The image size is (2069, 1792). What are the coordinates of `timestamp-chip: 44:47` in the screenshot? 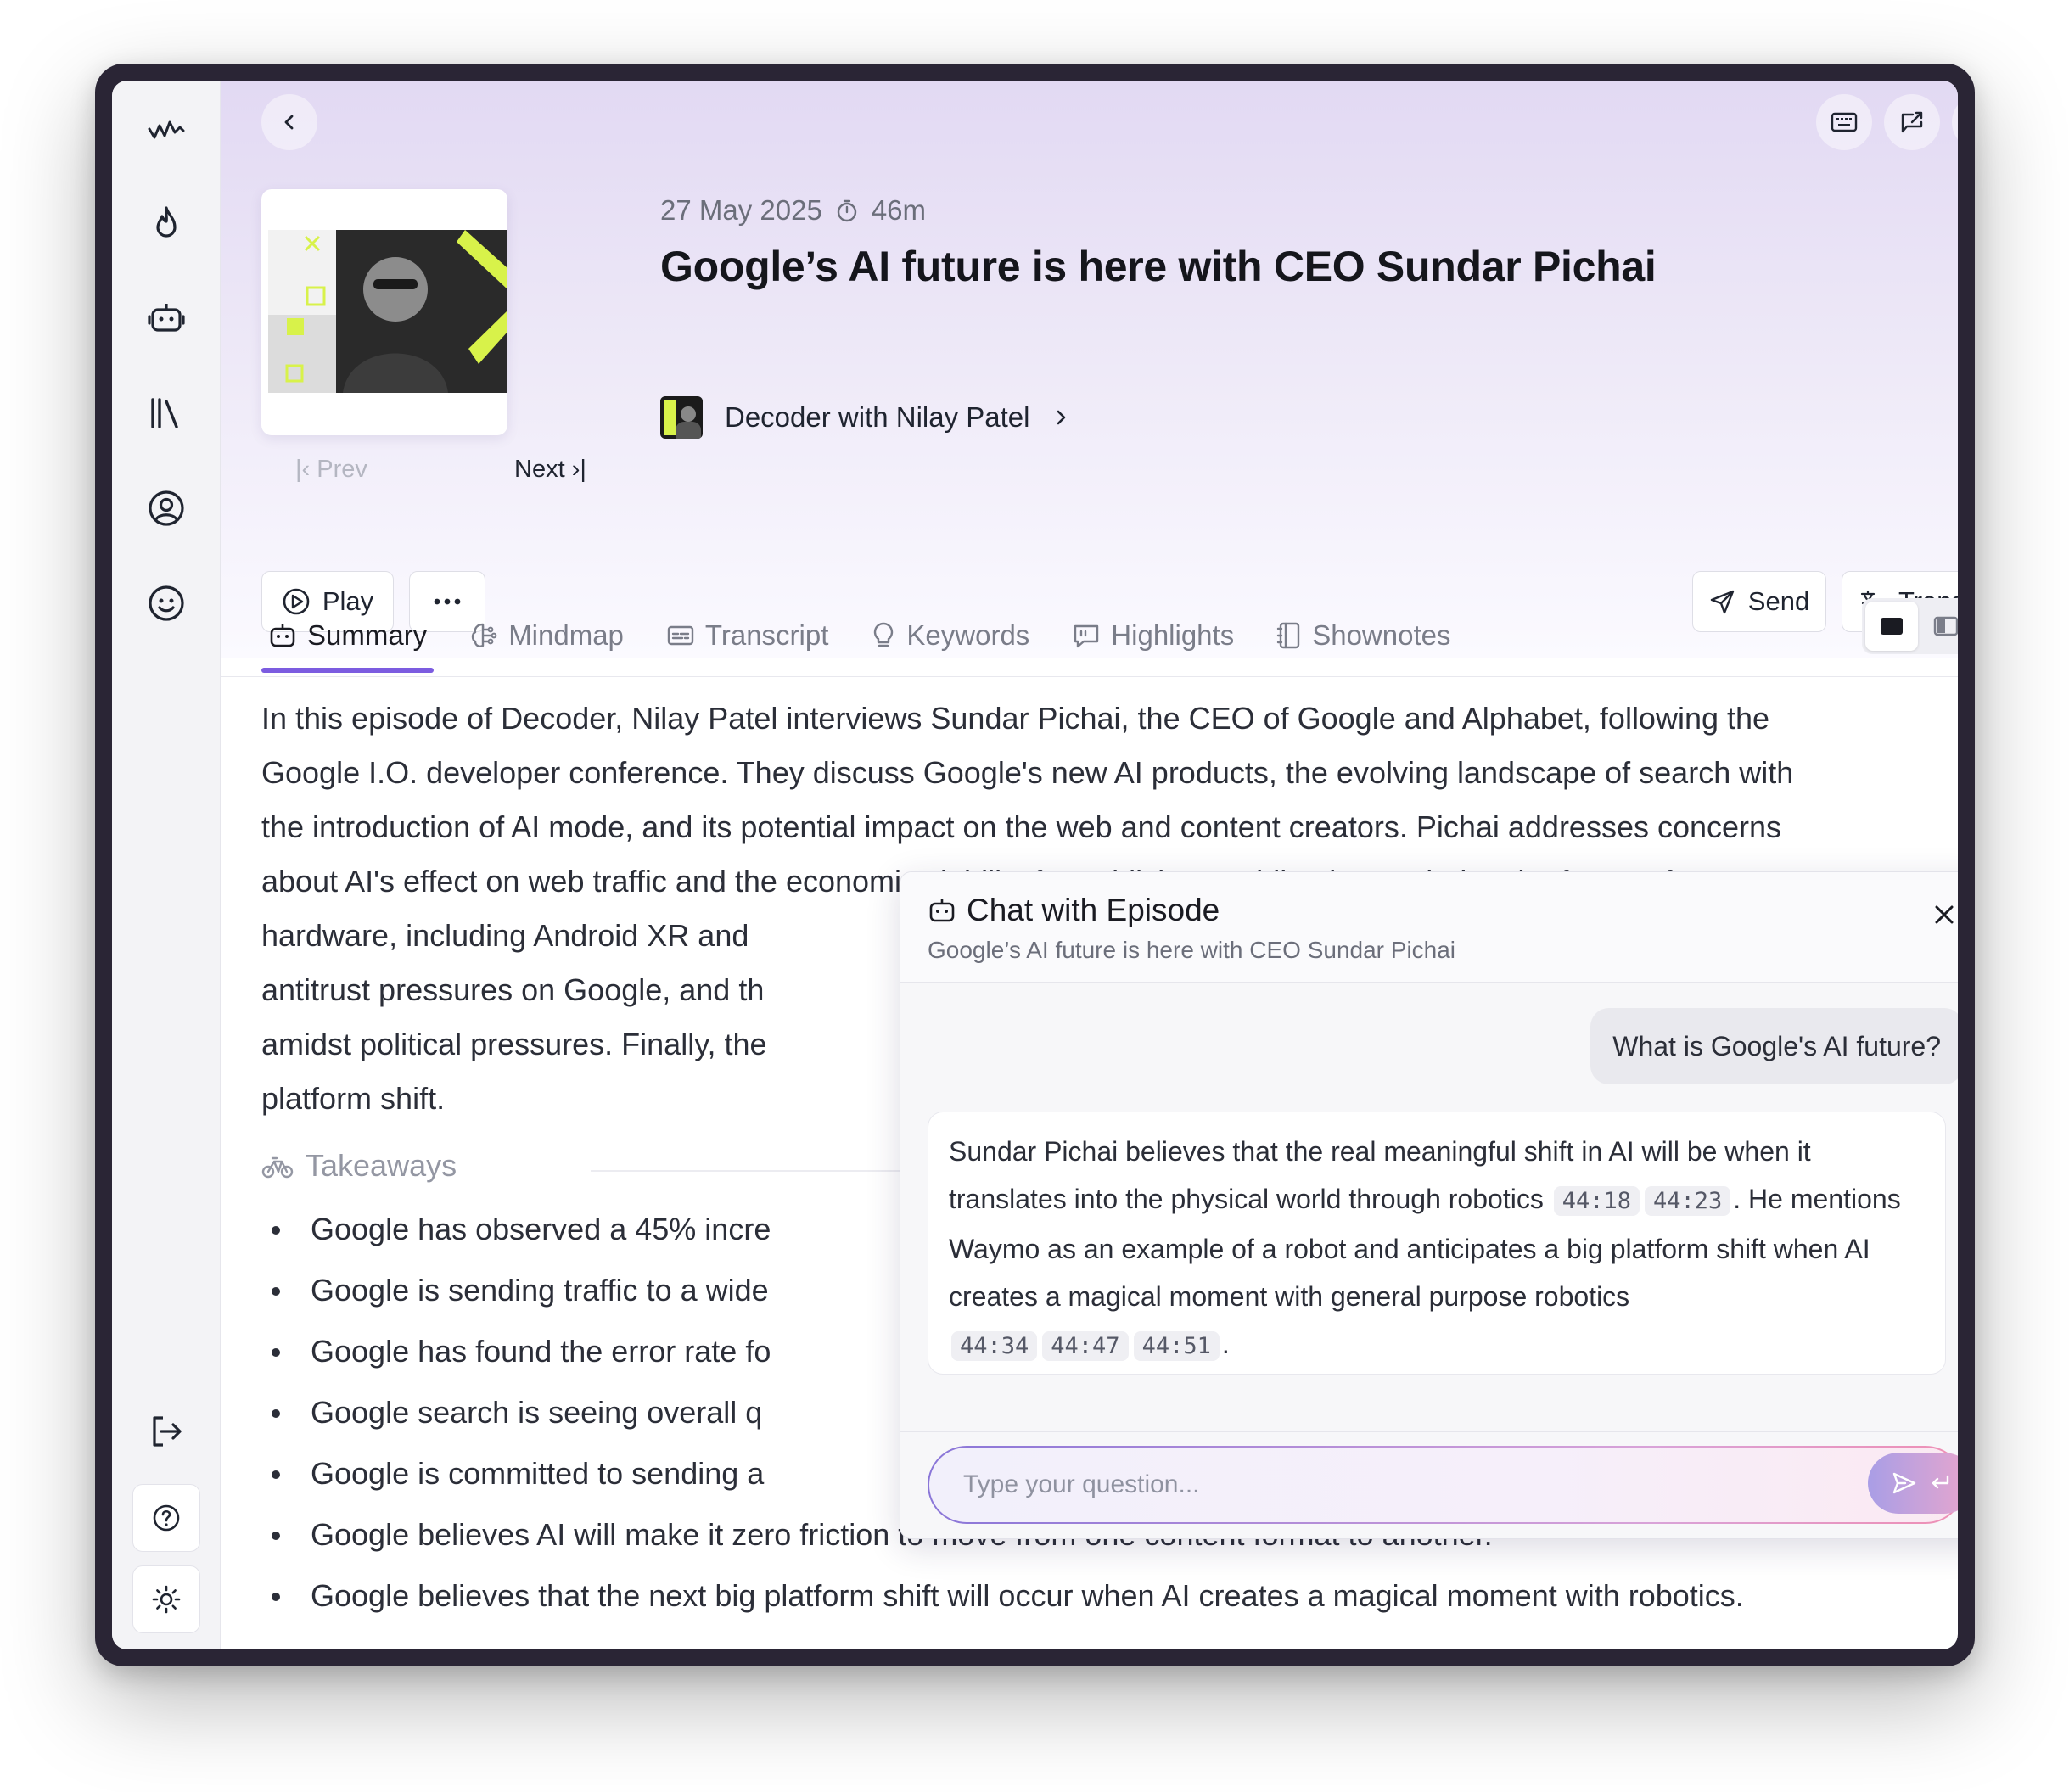 It's located at (1086, 1346).